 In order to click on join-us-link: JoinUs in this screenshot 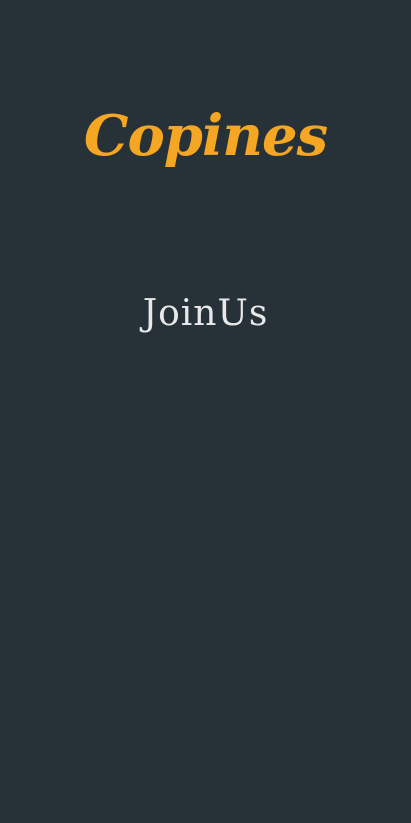, I will do `click(205, 314)`.